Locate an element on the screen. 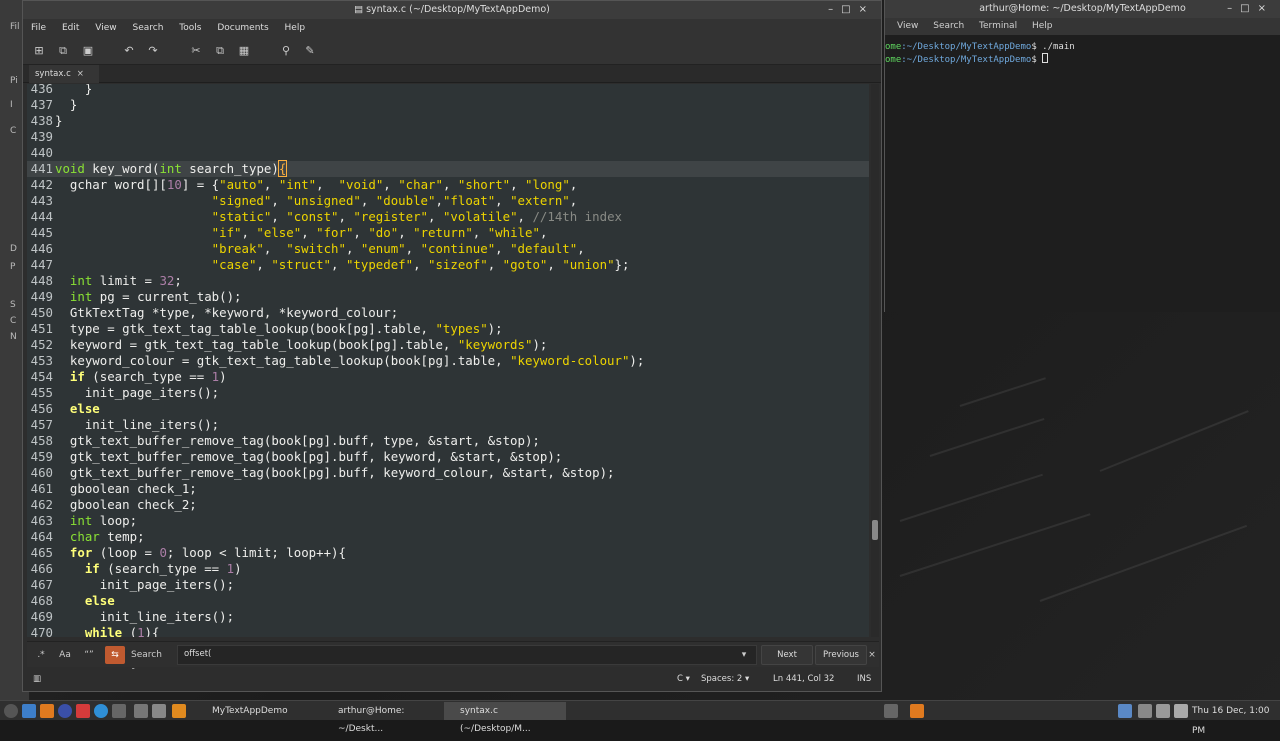 The image size is (1280, 741). code-line: while (1){ is located at coordinates (107, 631).